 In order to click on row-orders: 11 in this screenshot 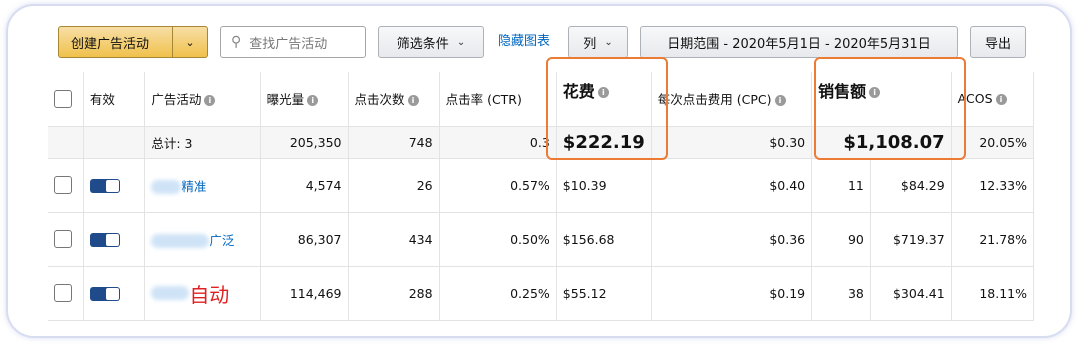, I will do `click(841, 185)`.